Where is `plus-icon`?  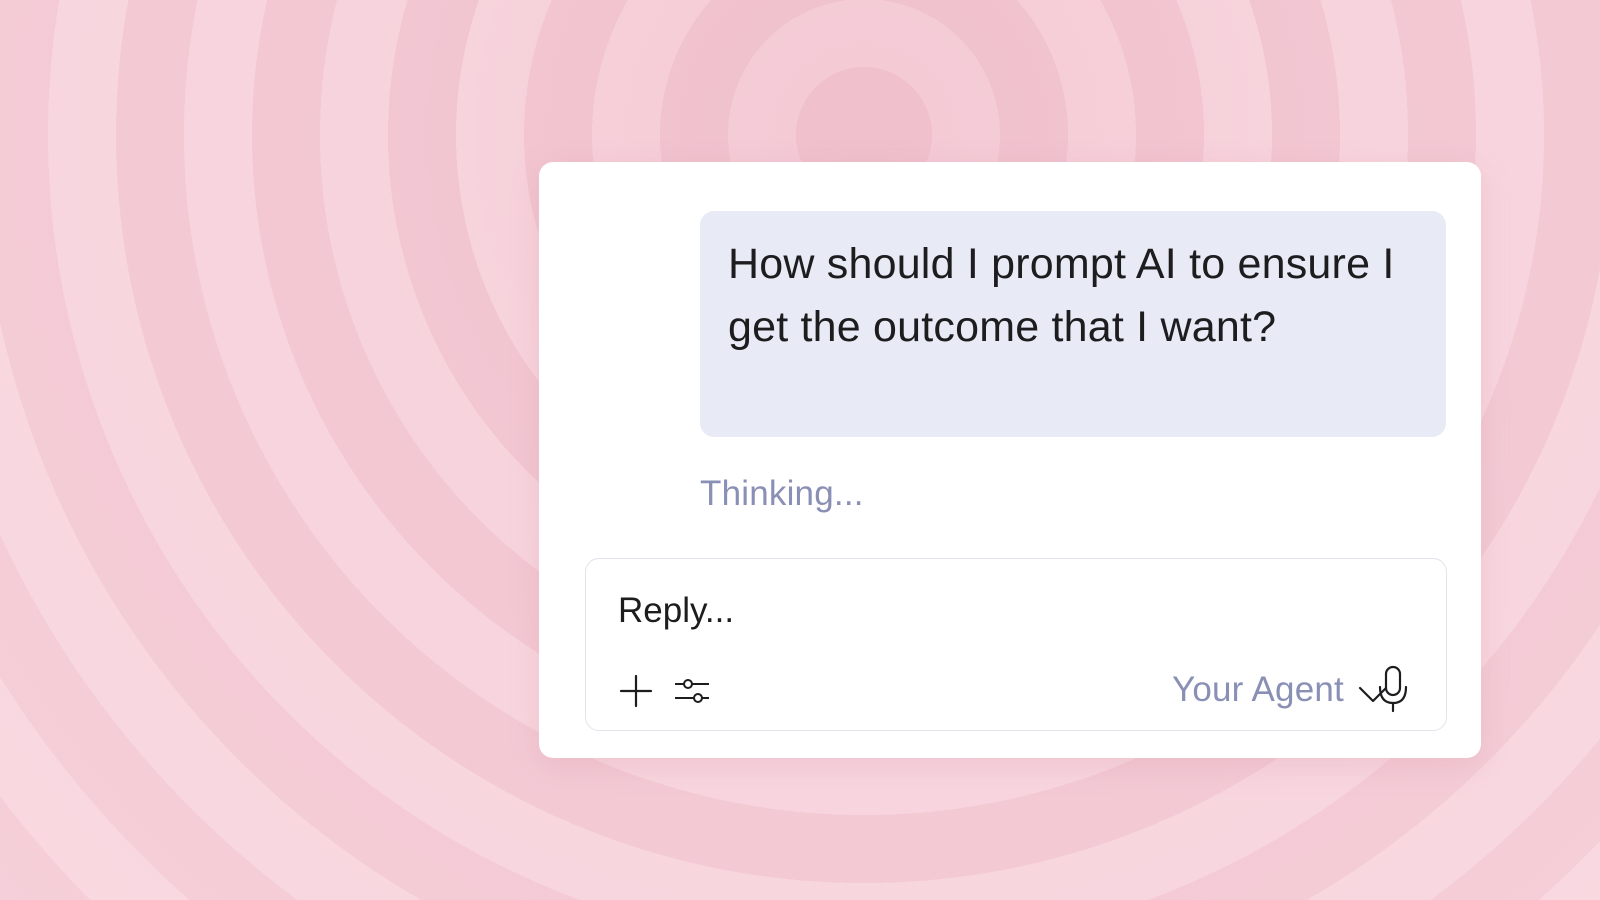
plus-icon is located at coordinates (636, 691).